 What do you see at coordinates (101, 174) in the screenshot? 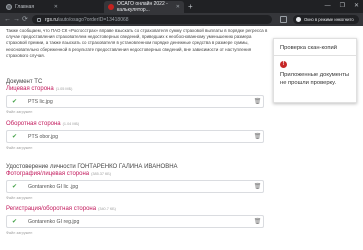
I see `file-size: (385.37 КБ)` at bounding box center [101, 174].